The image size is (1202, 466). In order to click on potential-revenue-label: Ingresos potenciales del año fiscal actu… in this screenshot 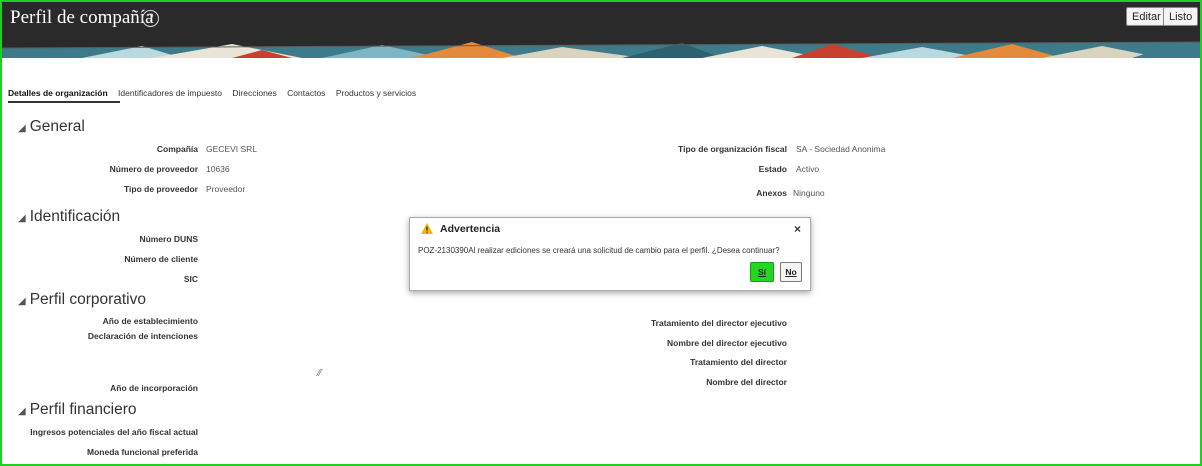, I will do `click(114, 432)`.